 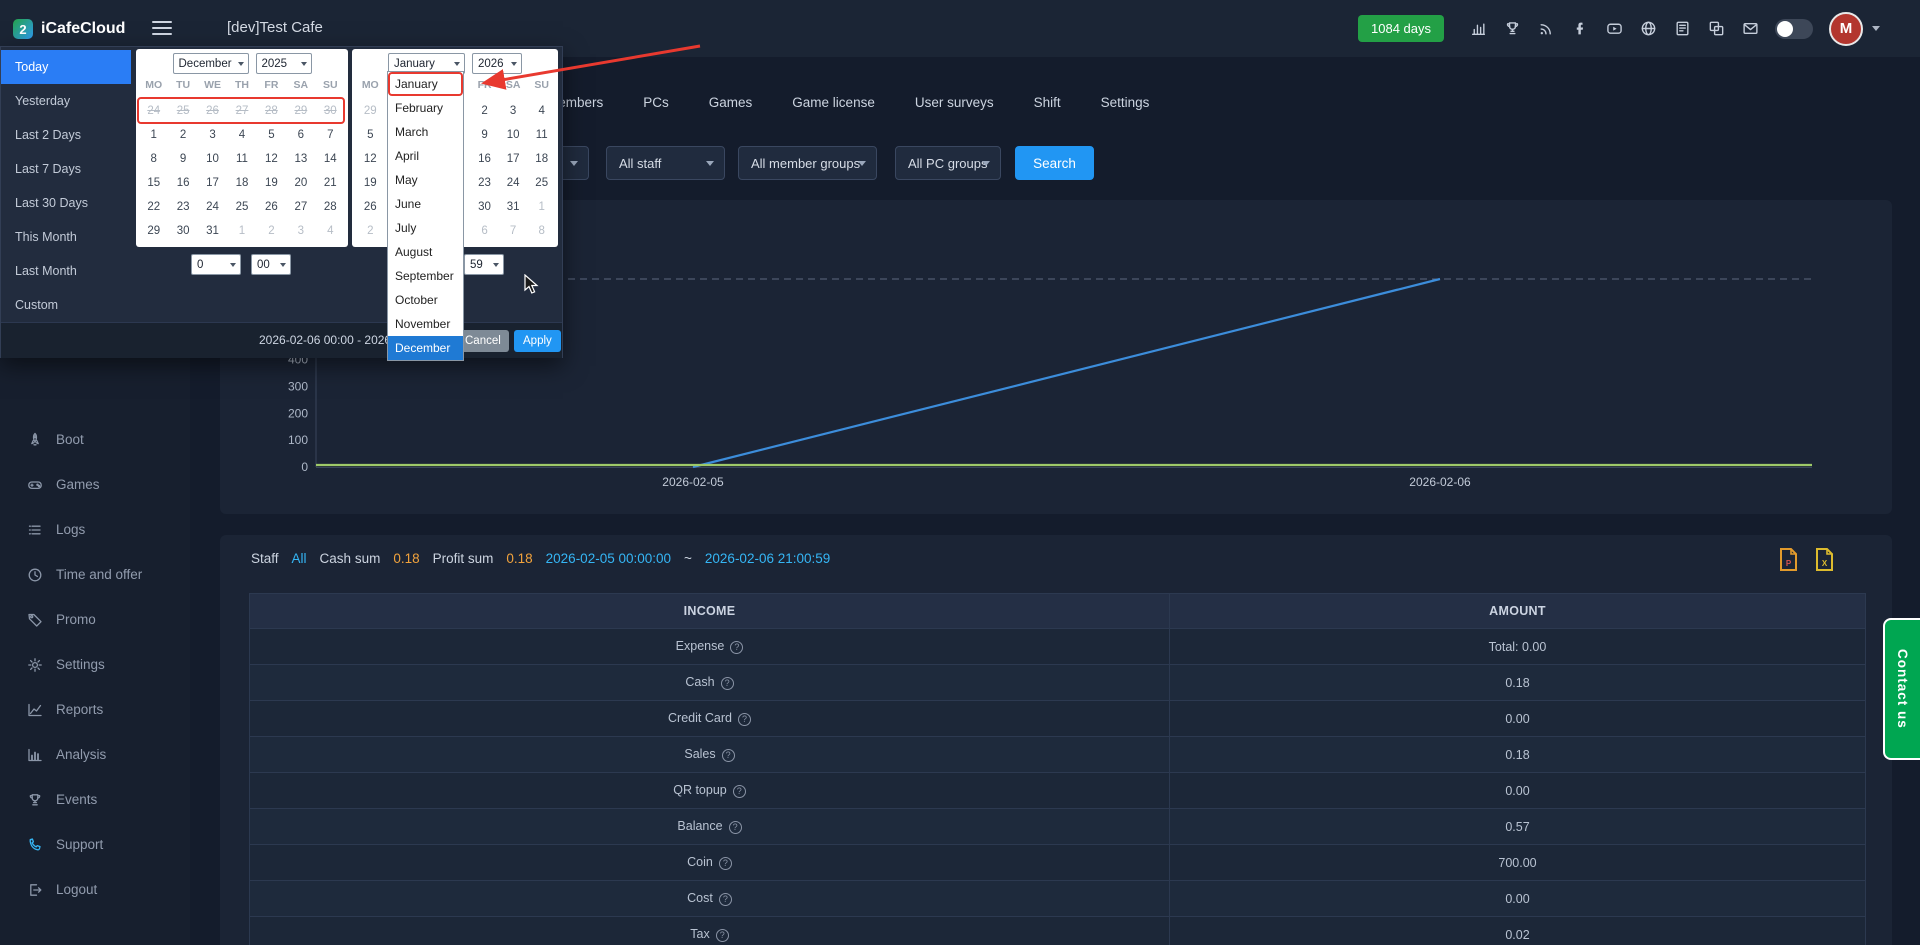 What do you see at coordinates (731, 102) in the screenshot?
I see `tab-games: Games` at bounding box center [731, 102].